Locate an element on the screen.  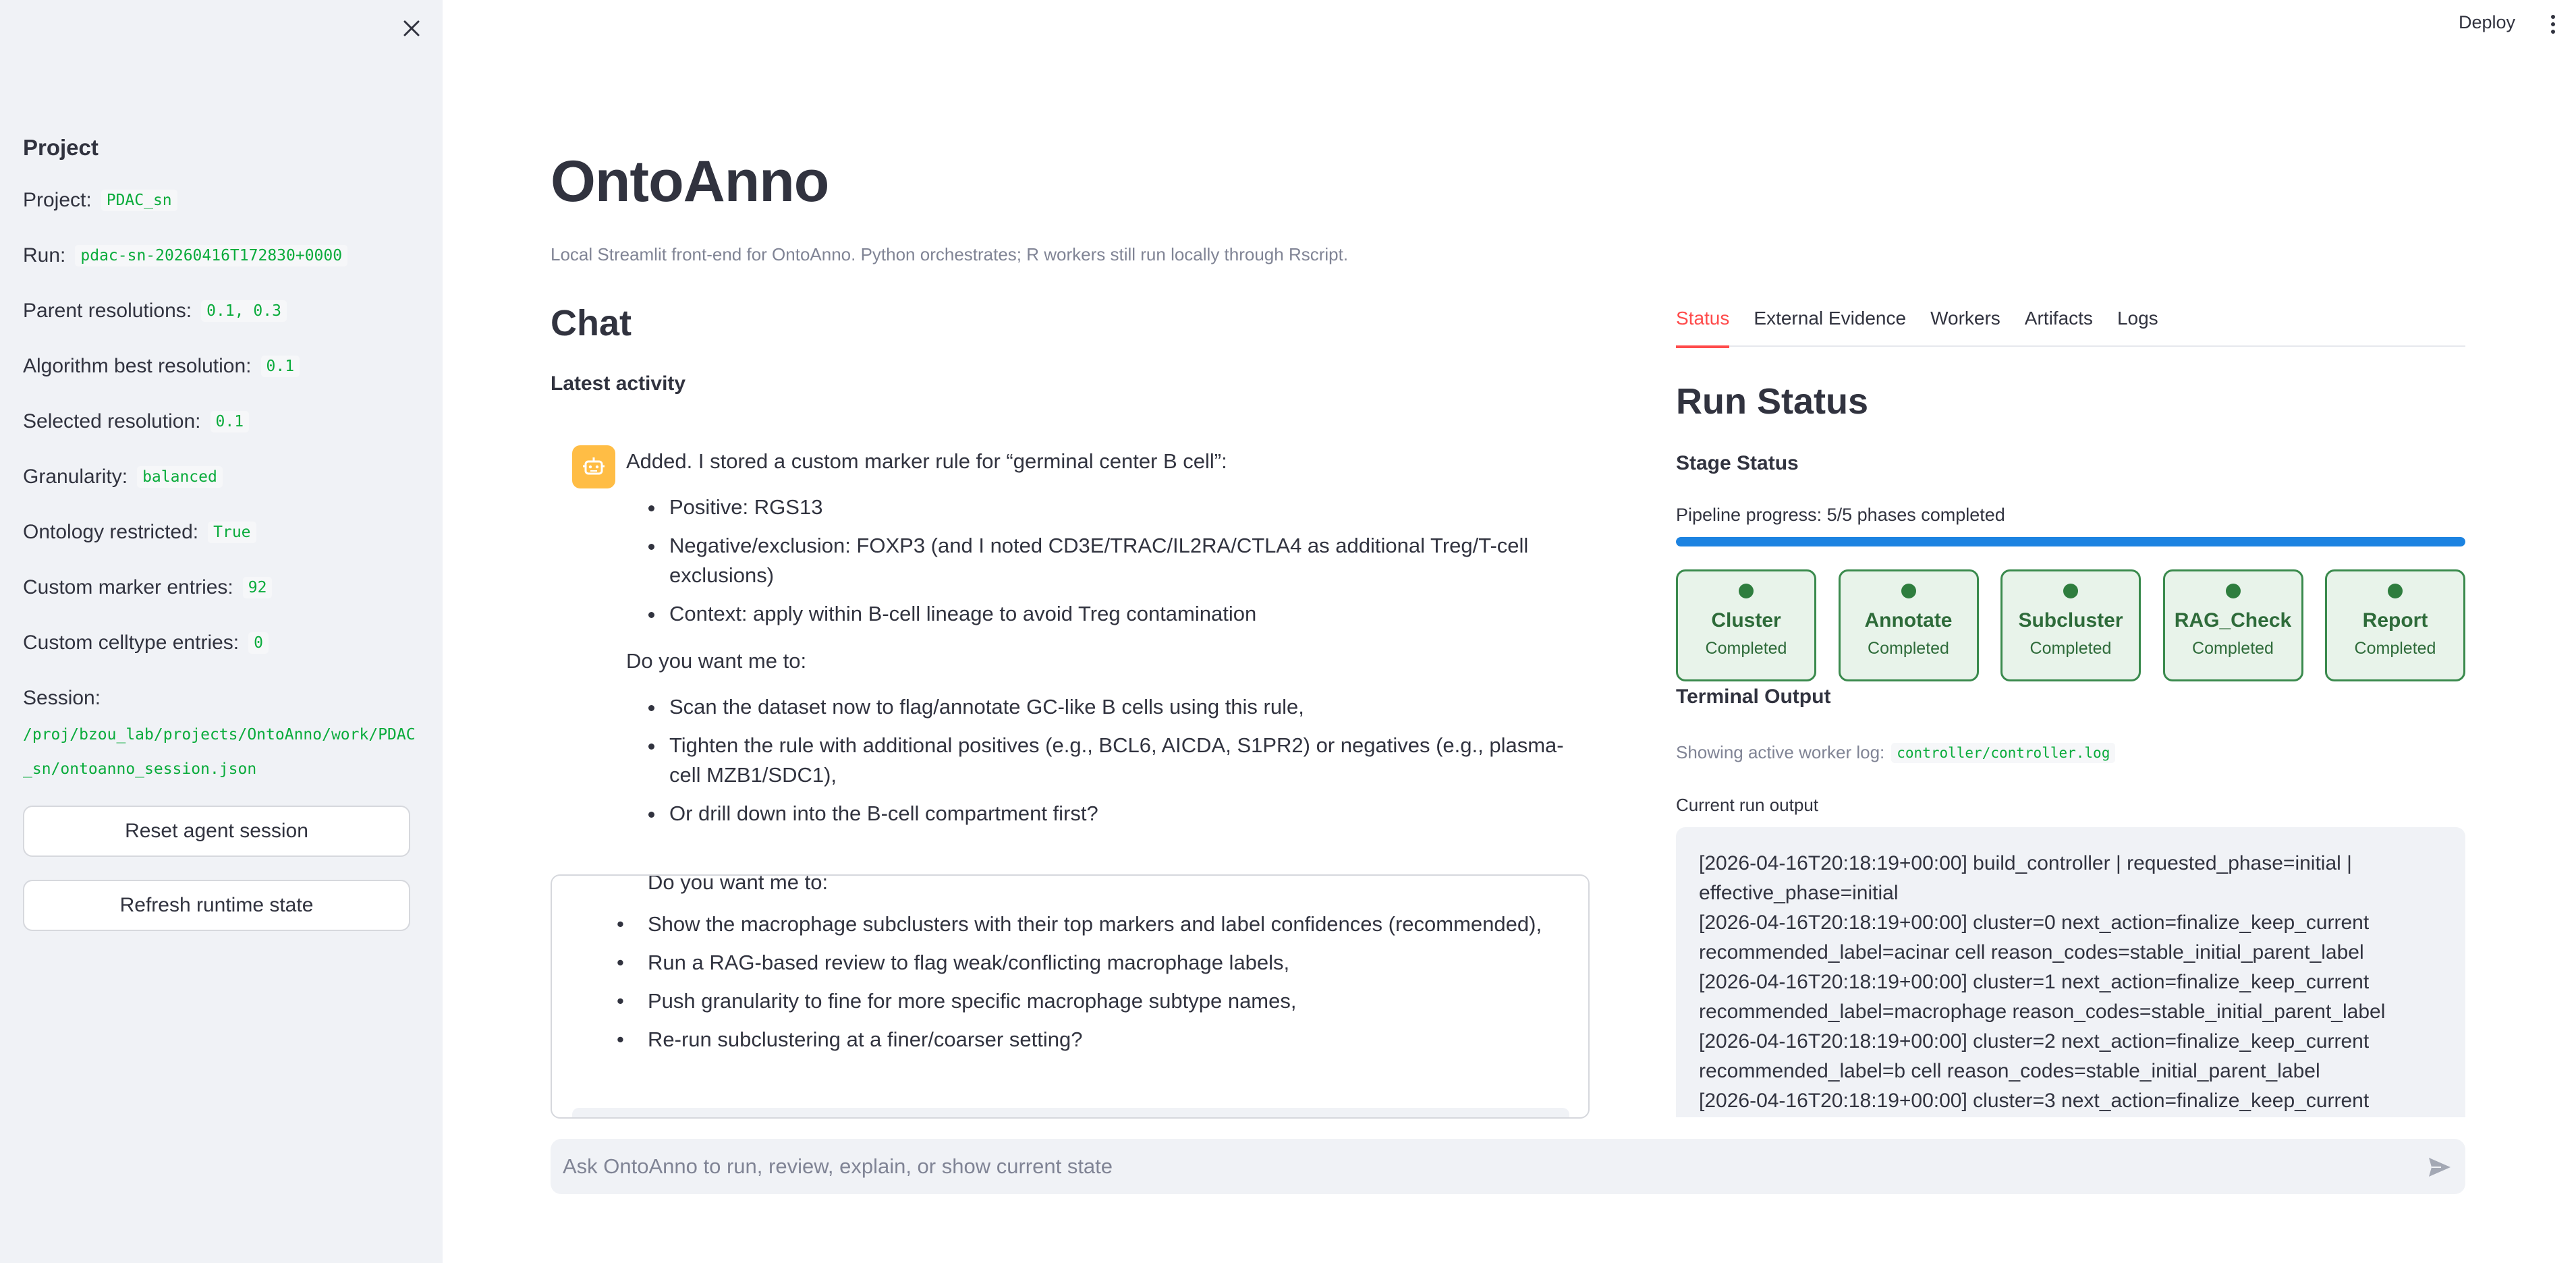
stage-name: Annotate is located at coordinates (1908, 621).